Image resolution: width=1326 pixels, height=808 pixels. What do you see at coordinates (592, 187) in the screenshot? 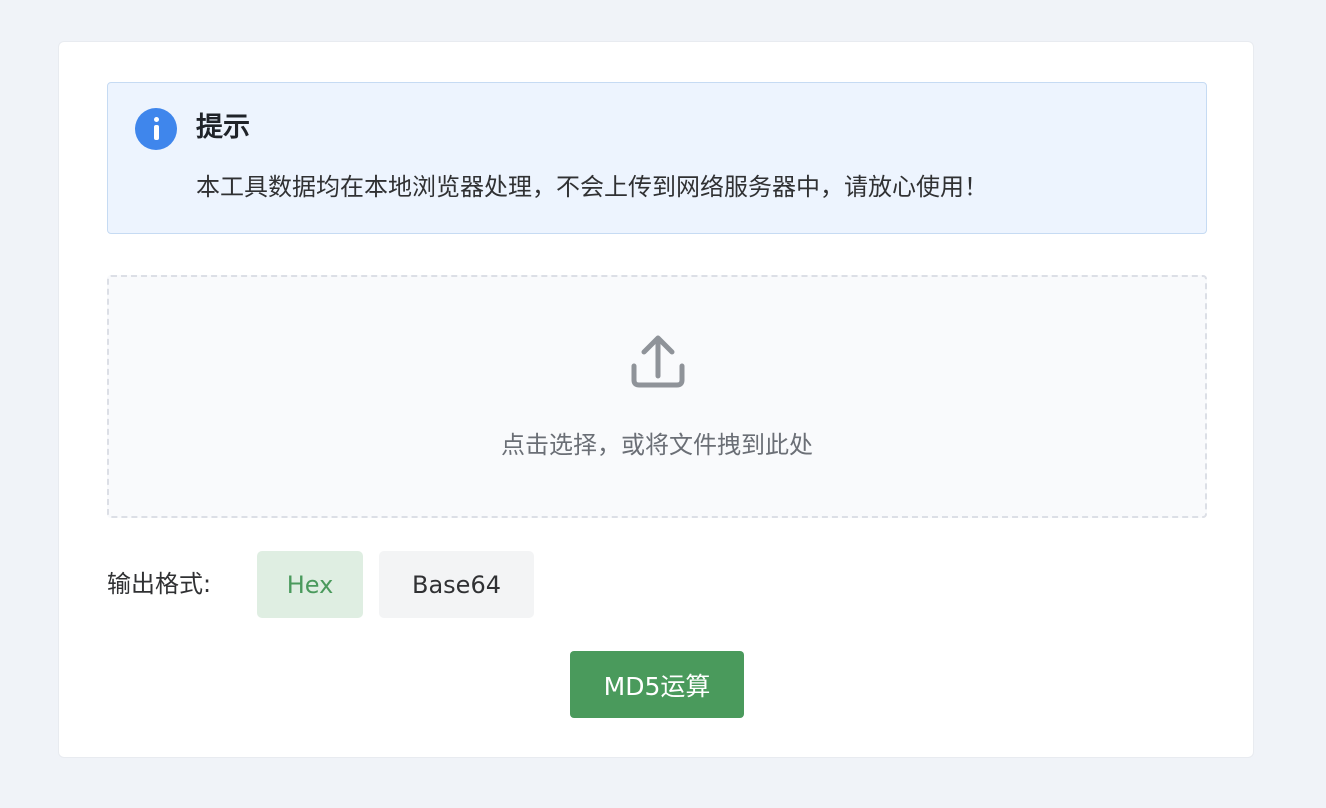
I see `alert-message: 本工具数据均在本地浏览器处理，不会上传到网络服务器中，请放心使用！` at bounding box center [592, 187].